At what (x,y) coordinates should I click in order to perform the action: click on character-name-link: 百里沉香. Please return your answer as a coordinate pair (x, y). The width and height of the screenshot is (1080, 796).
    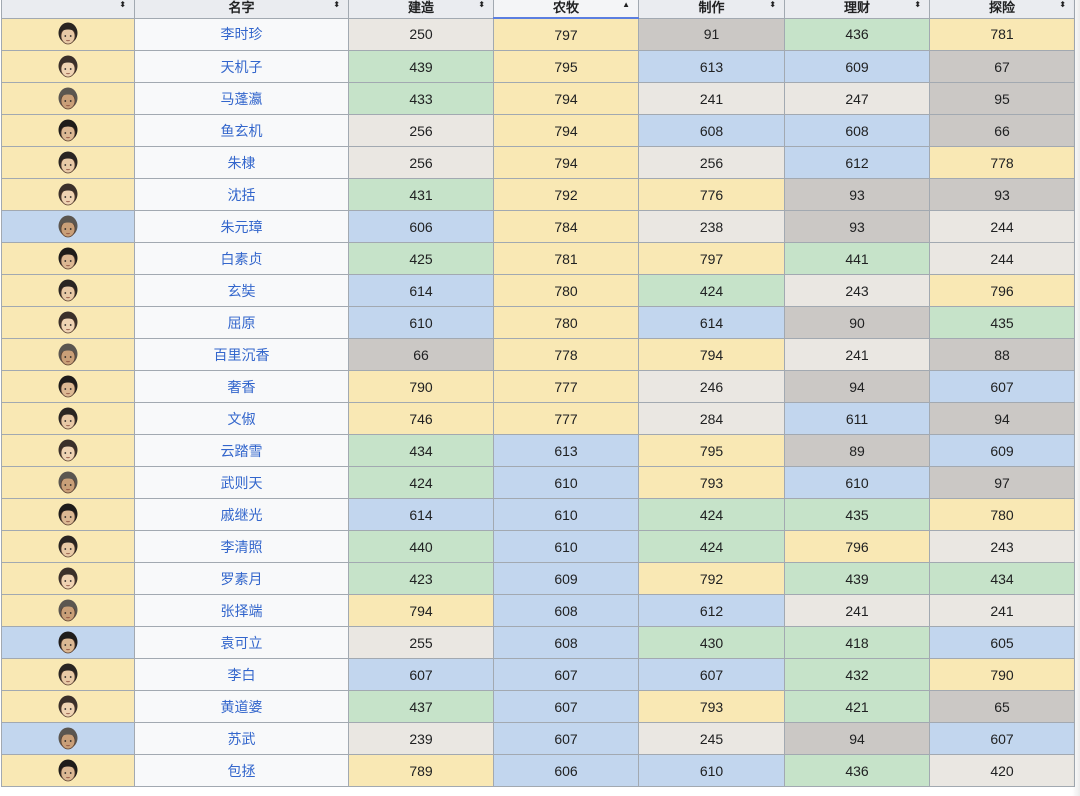
    Looking at the image, I should click on (242, 355).